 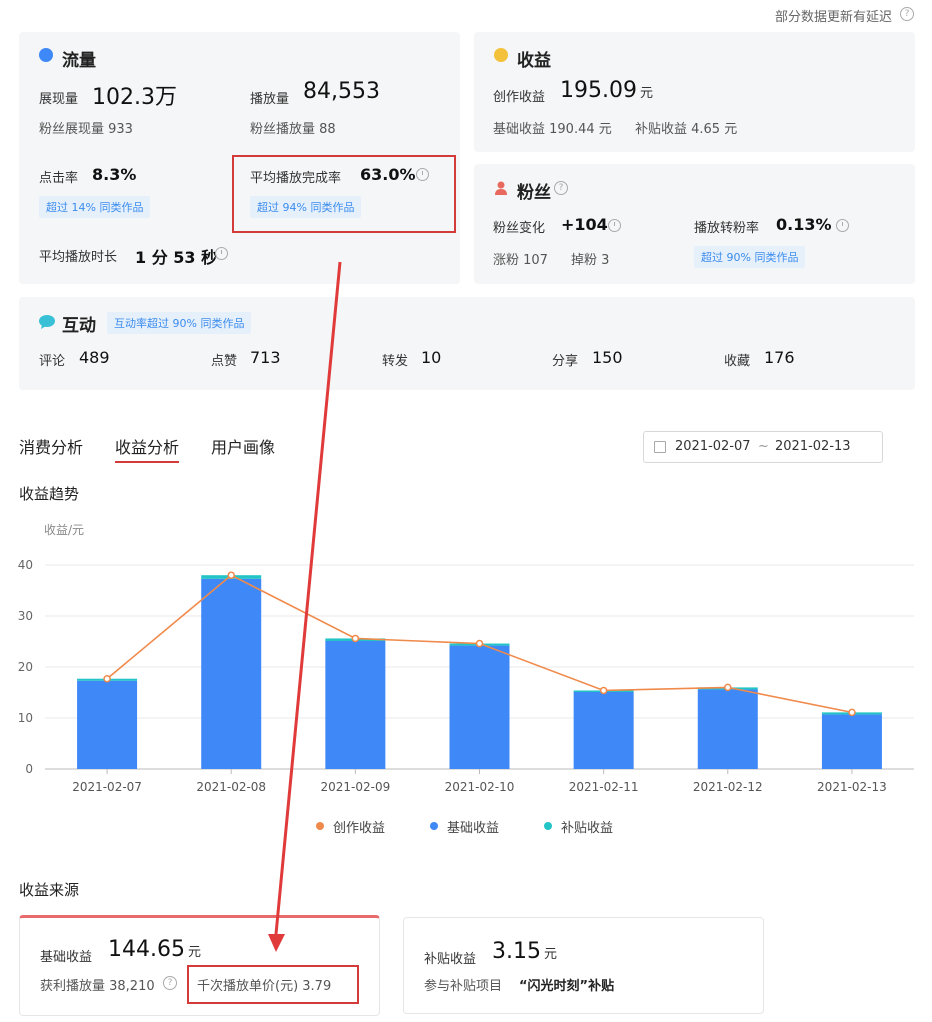 What do you see at coordinates (146, 949) in the screenshot?
I see `source-base-value: 144.65` at bounding box center [146, 949].